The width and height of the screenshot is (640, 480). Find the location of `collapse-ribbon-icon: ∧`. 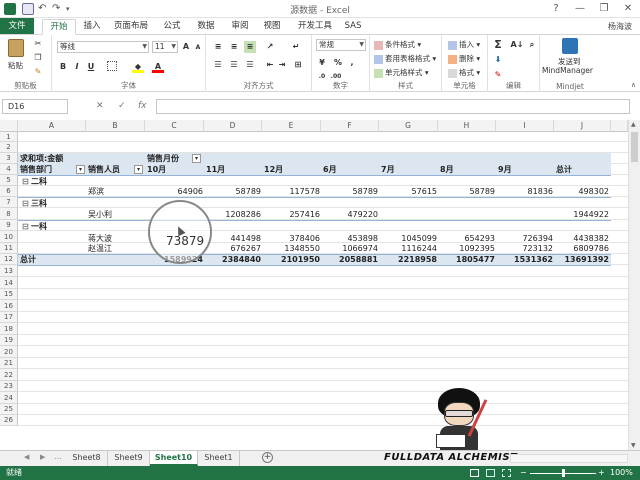

collapse-ribbon-icon: ∧ is located at coordinates (633, 85).